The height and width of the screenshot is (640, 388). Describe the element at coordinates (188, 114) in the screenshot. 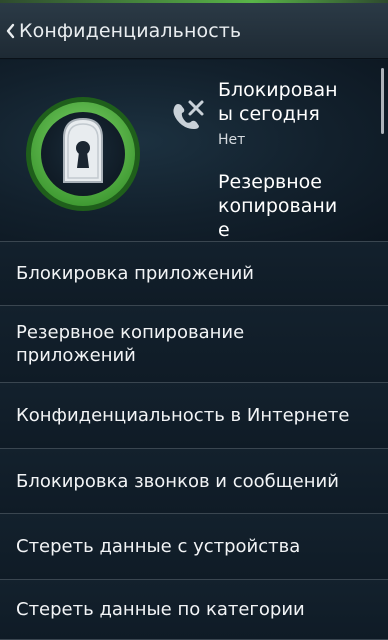

I see `blocked-call-icon` at that location.